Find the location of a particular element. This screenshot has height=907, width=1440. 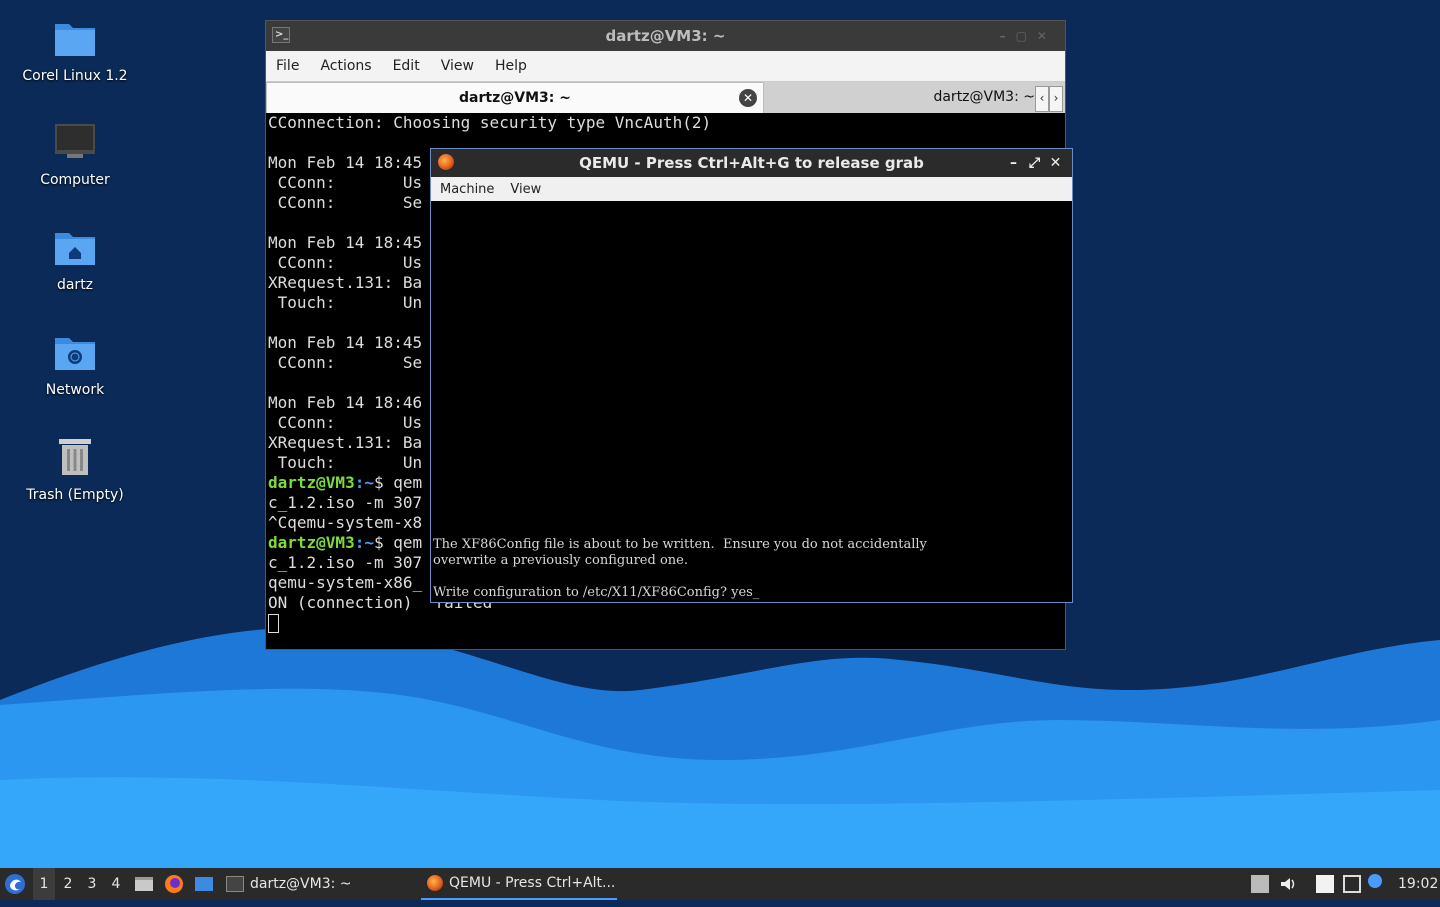

qemu-app-icon is located at coordinates (446, 162).